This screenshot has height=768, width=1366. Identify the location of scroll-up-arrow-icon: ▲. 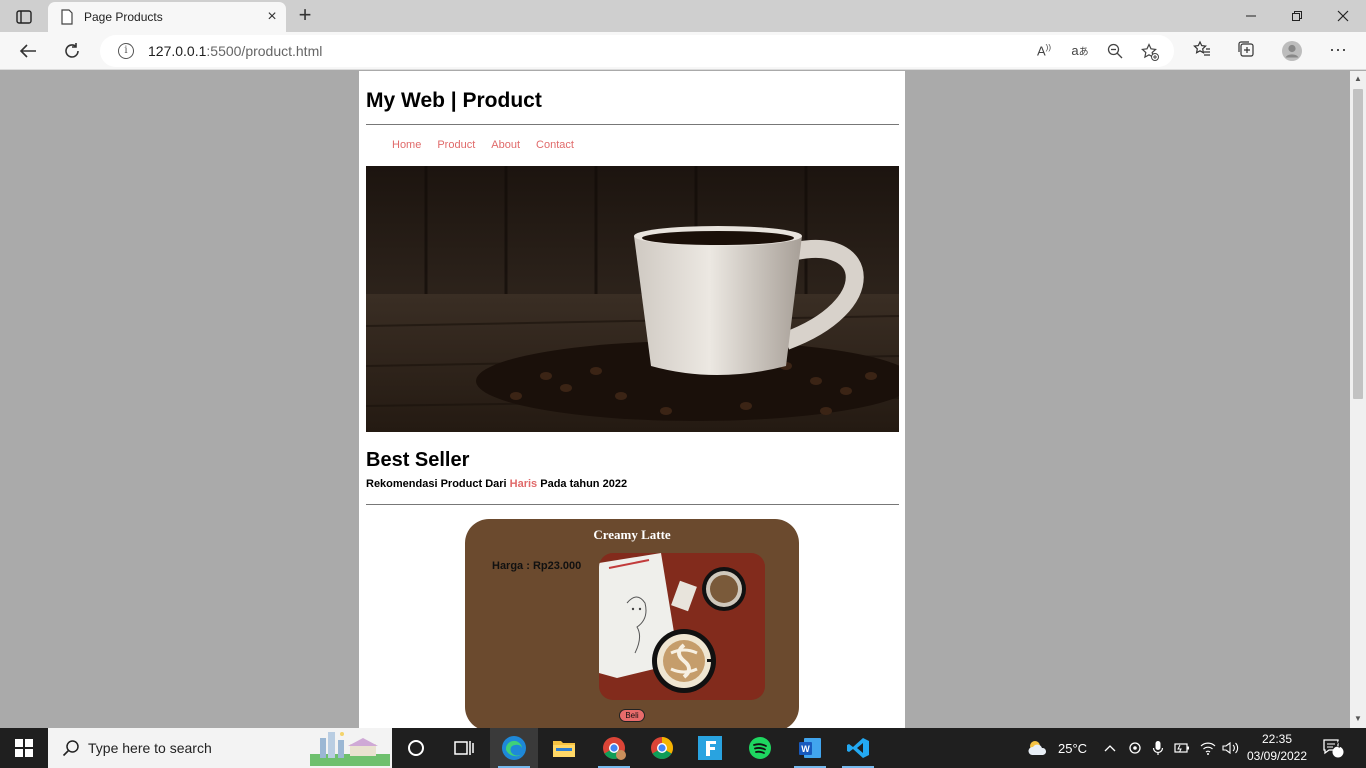
(1358, 79).